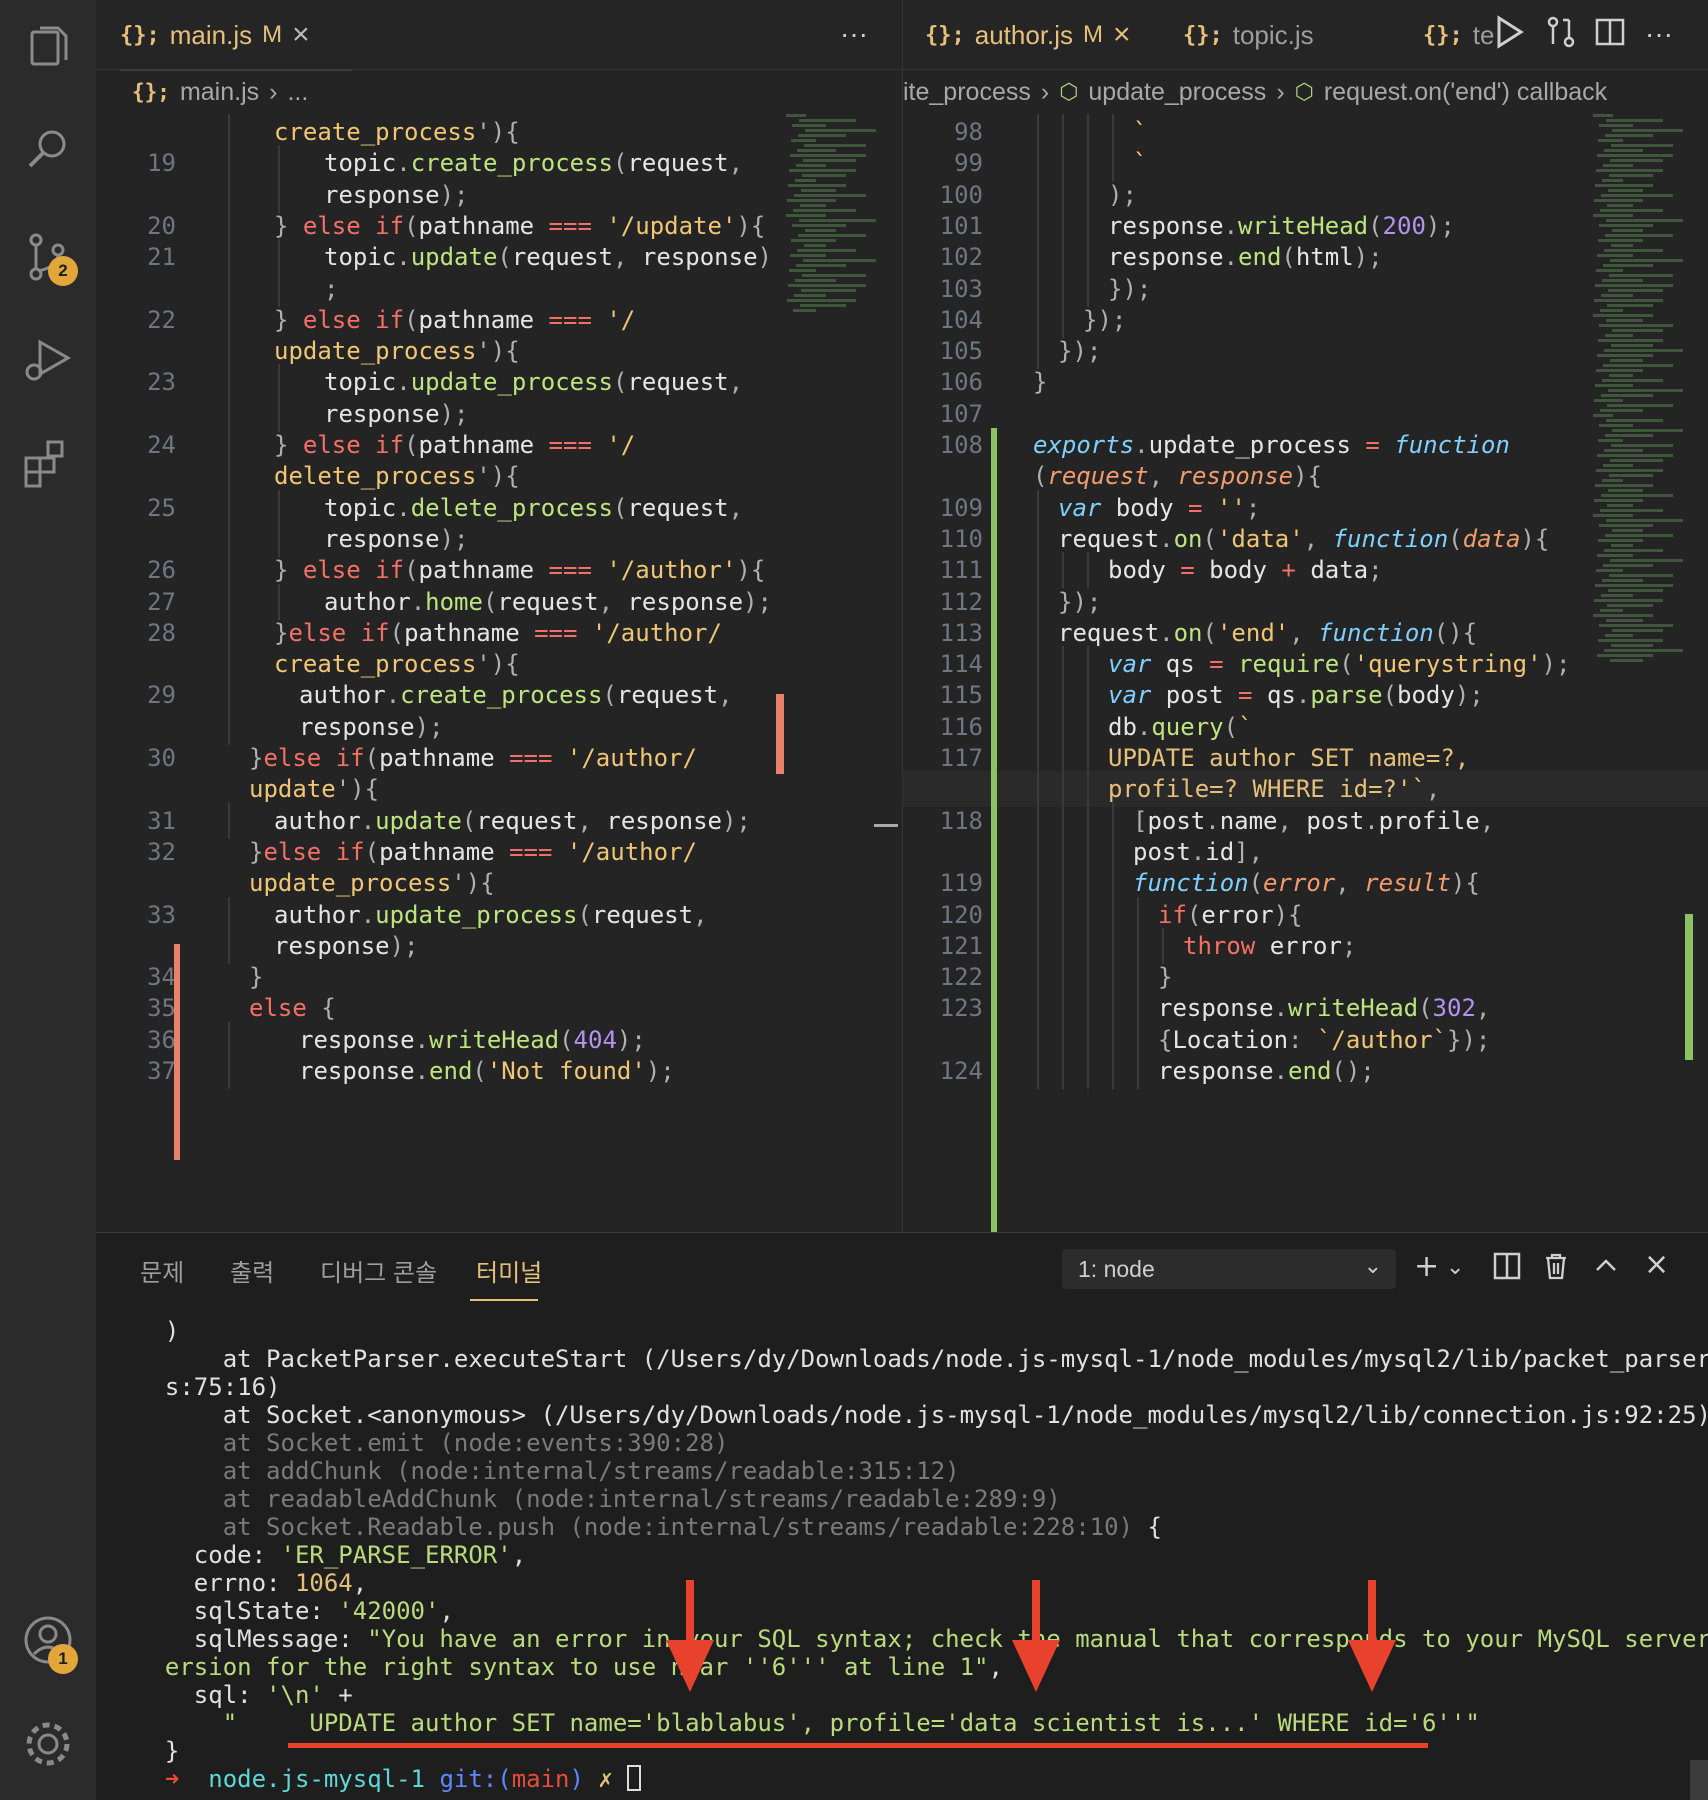 The image size is (1708, 1800). I want to click on tab-problems: 문제, so click(162, 1270).